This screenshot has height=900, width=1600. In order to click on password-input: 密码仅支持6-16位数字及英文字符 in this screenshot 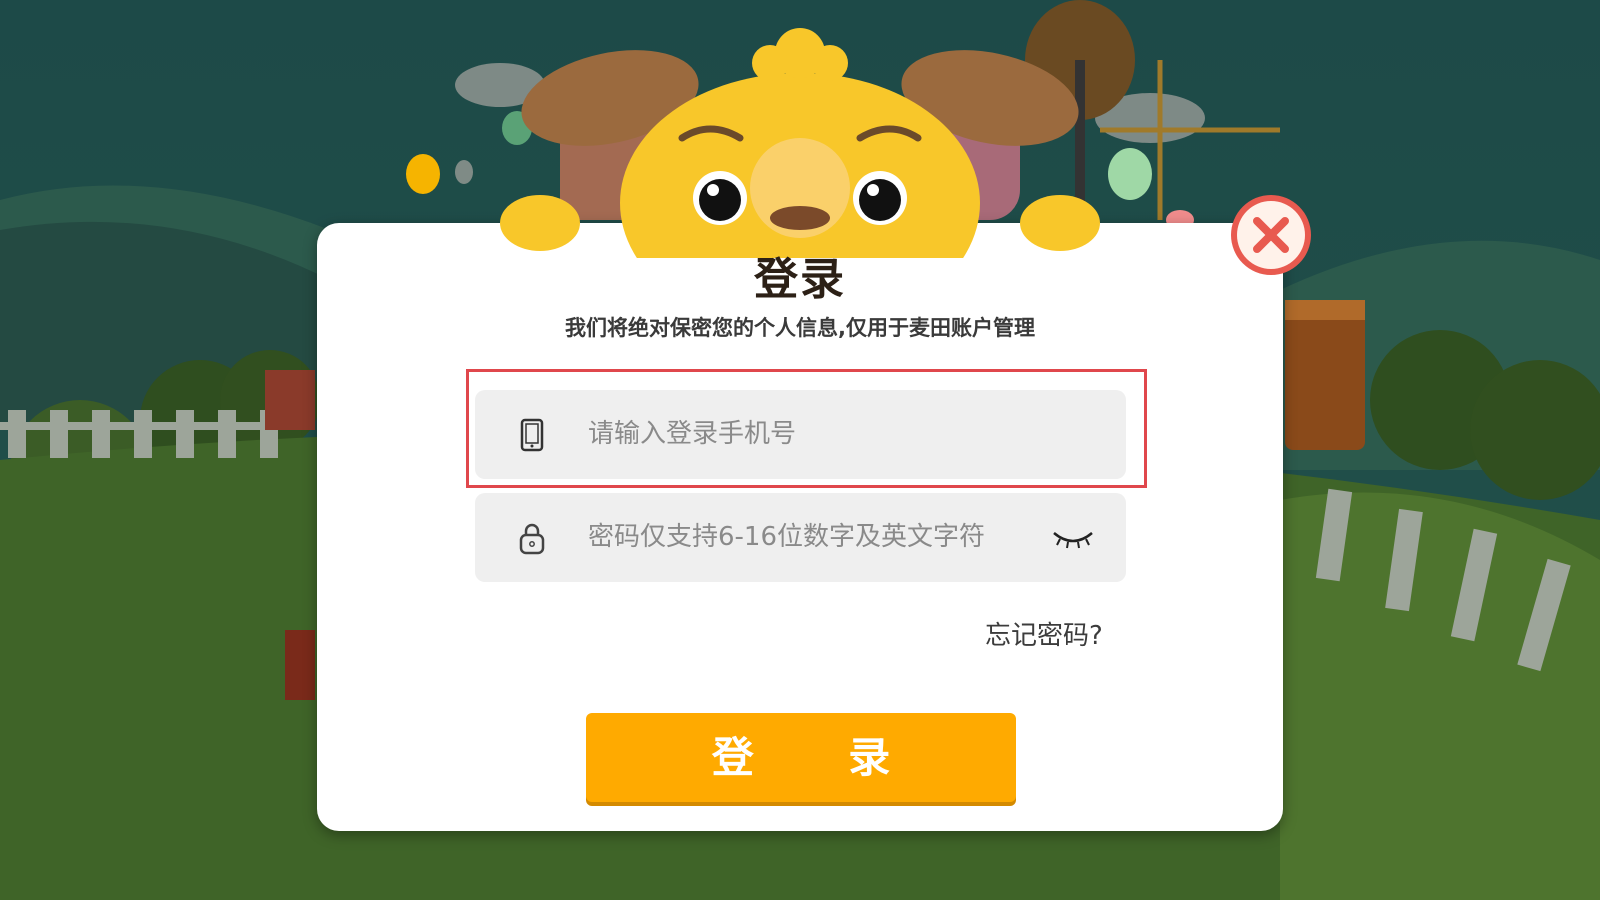, I will do `click(800, 537)`.